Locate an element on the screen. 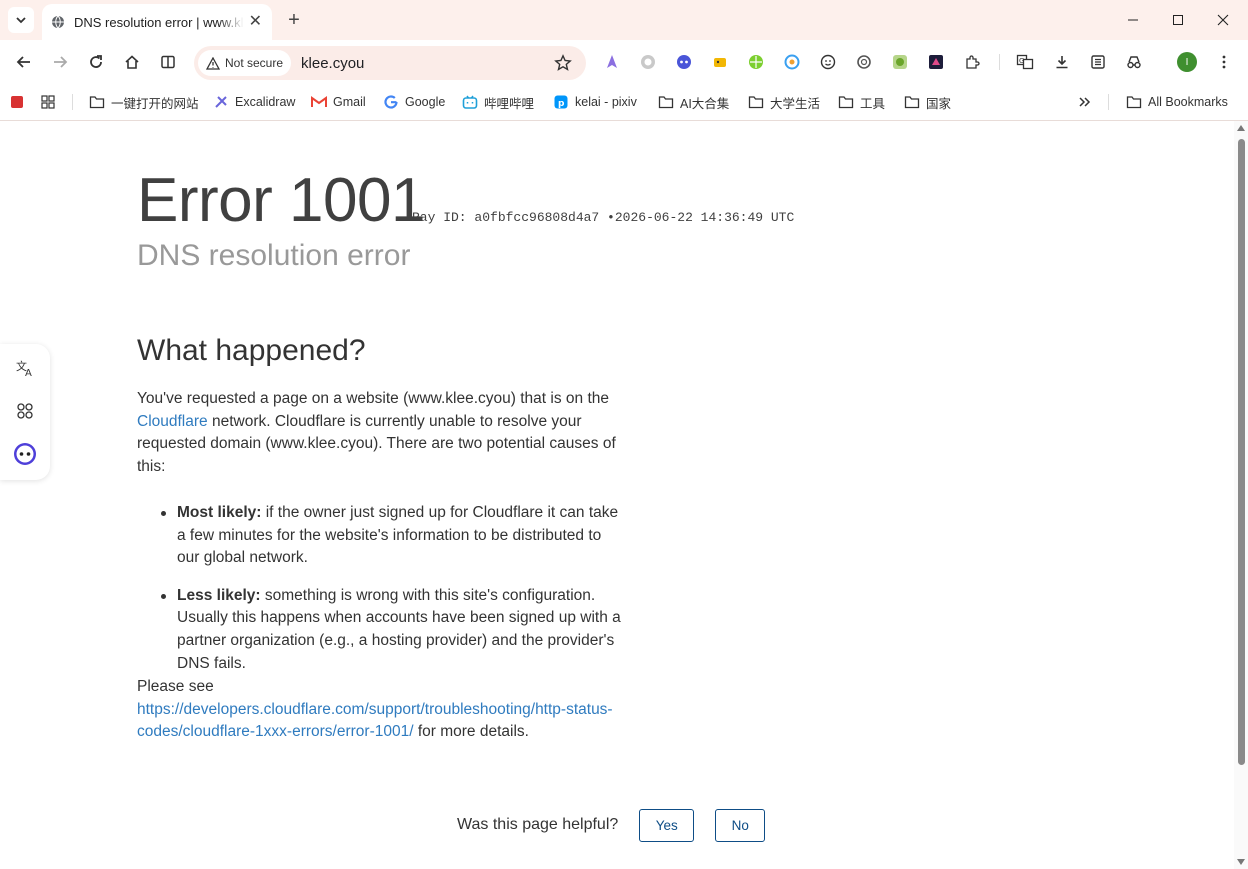 The height and width of the screenshot is (869, 1248). reload-button is located at coordinates (96, 62).